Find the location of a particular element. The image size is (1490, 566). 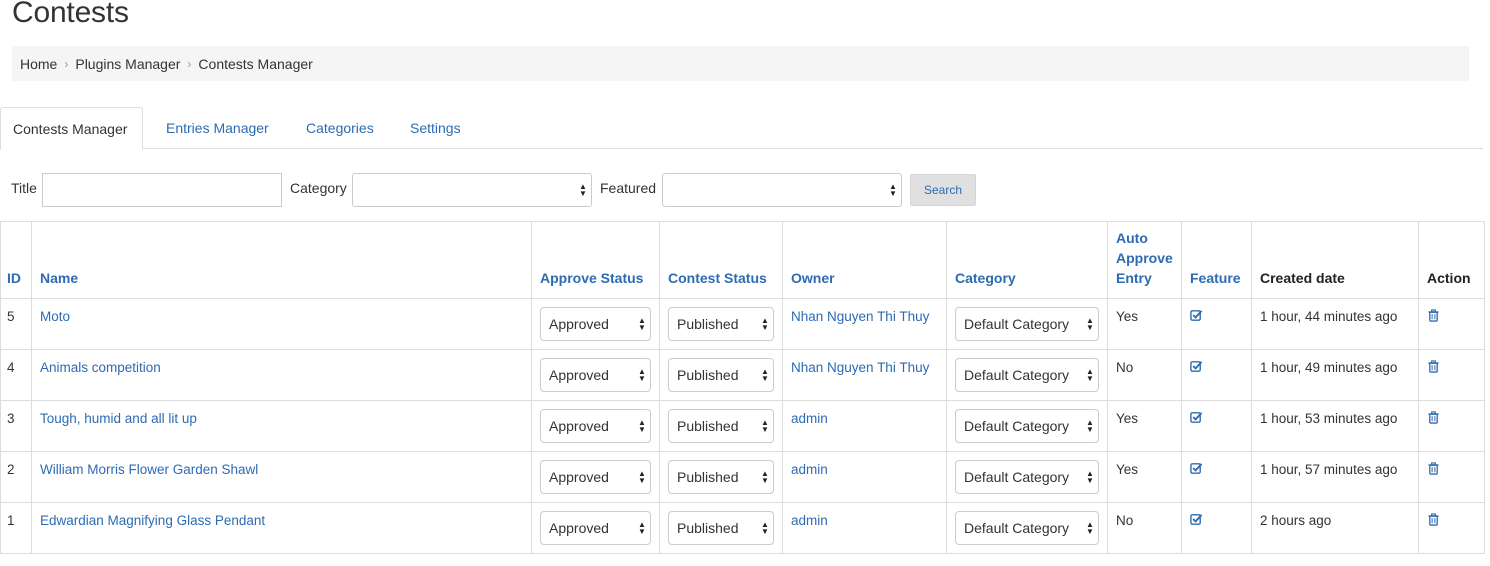

header-id: ID is located at coordinates (16, 260).